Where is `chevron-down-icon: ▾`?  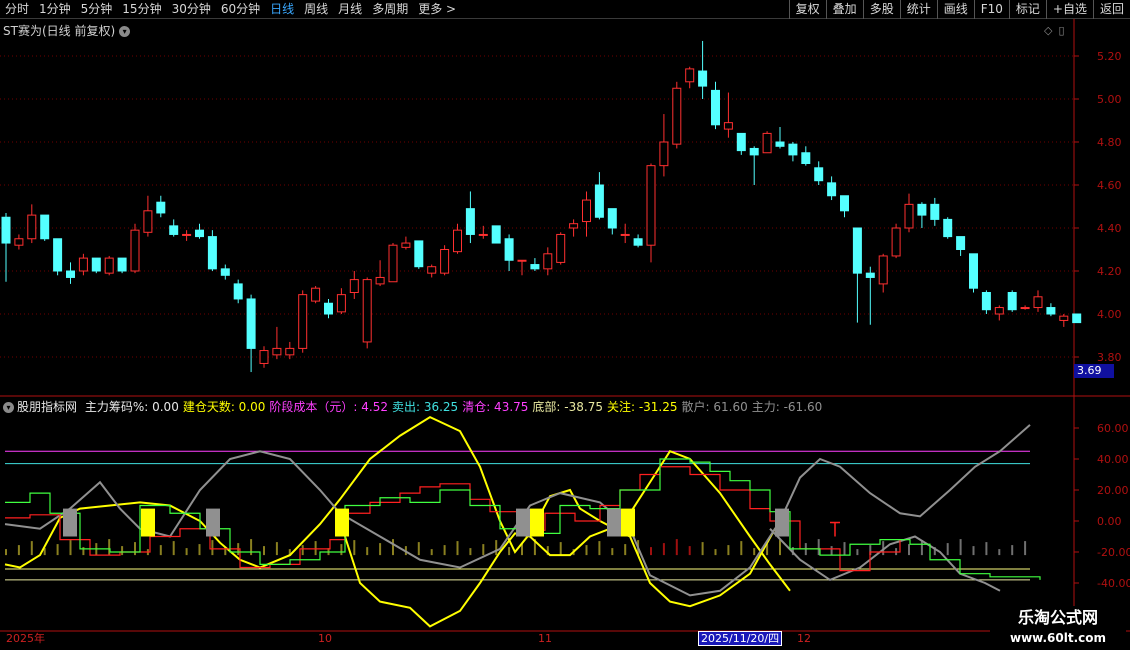
chevron-down-icon: ▾ is located at coordinates (8, 407).